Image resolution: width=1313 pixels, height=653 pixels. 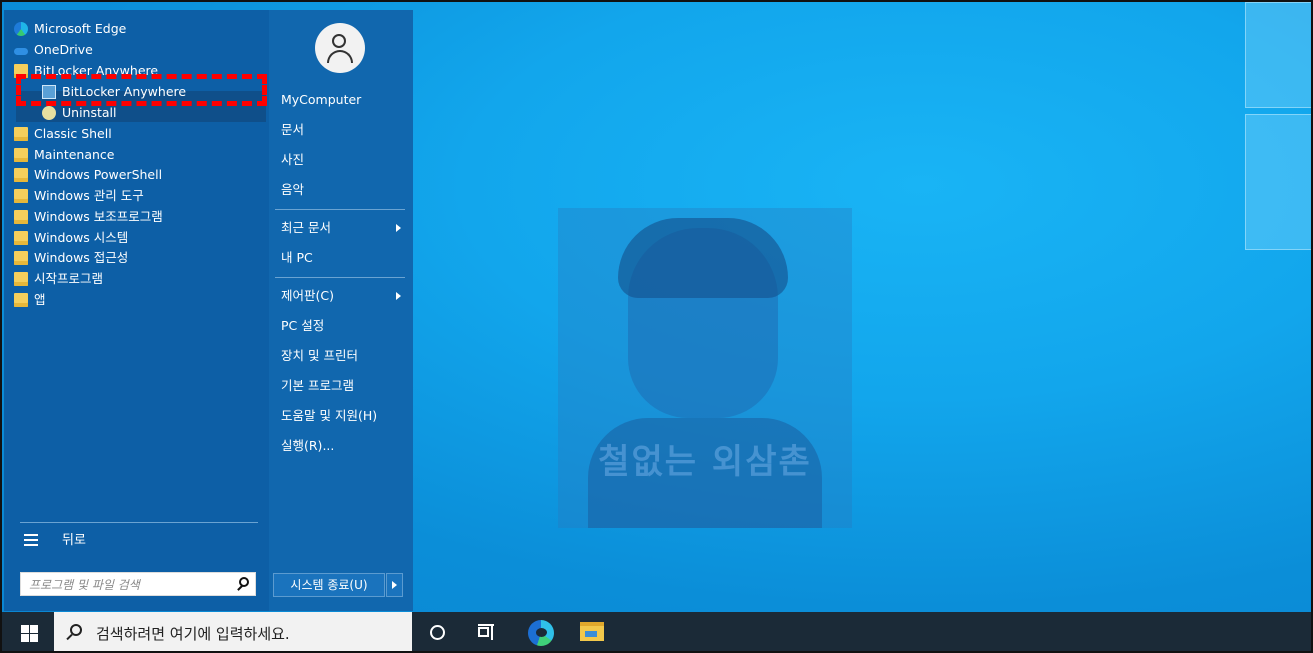 I want to click on program-microsoft-edge: Microsoft Edge, so click(x=70, y=29).